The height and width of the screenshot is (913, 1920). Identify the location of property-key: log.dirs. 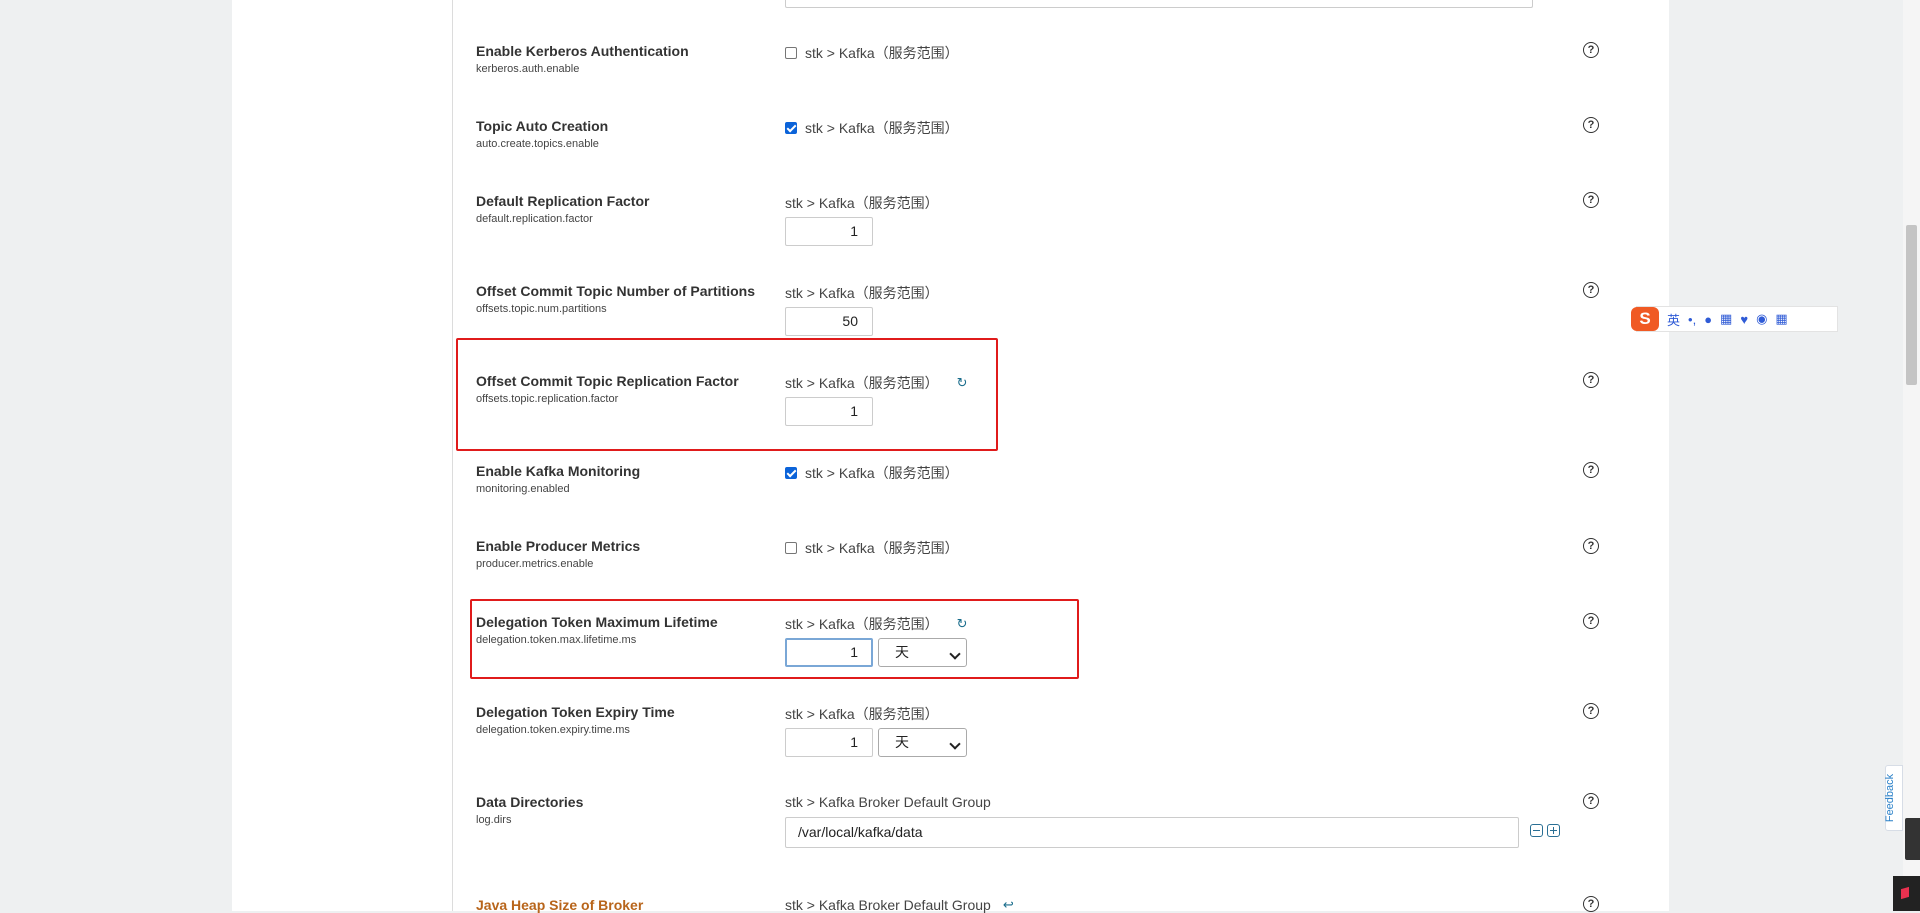
(494, 820).